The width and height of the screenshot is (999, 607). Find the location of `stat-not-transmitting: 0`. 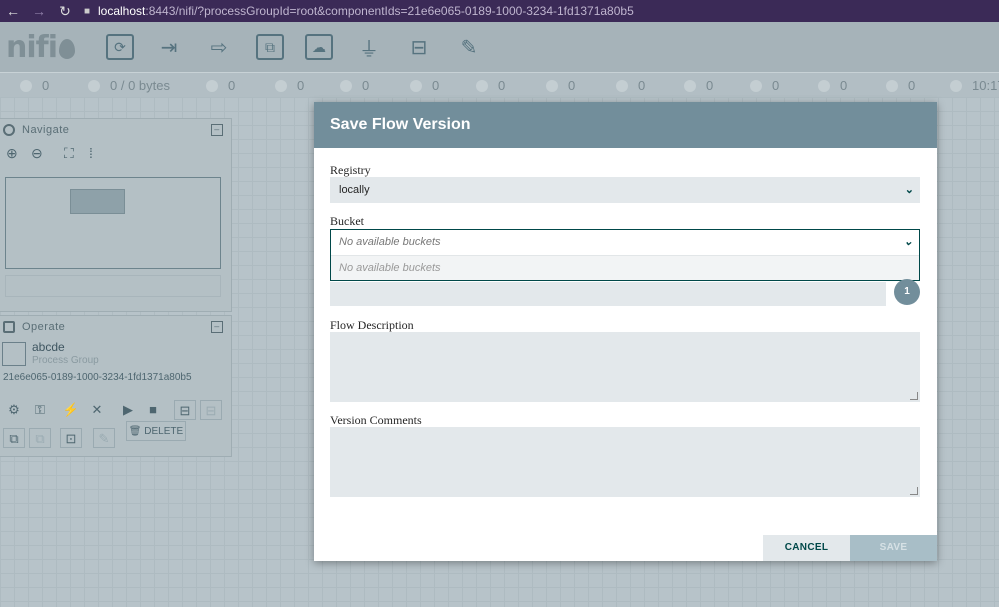

stat-not-transmitting: 0 is located at coordinates (289, 85).